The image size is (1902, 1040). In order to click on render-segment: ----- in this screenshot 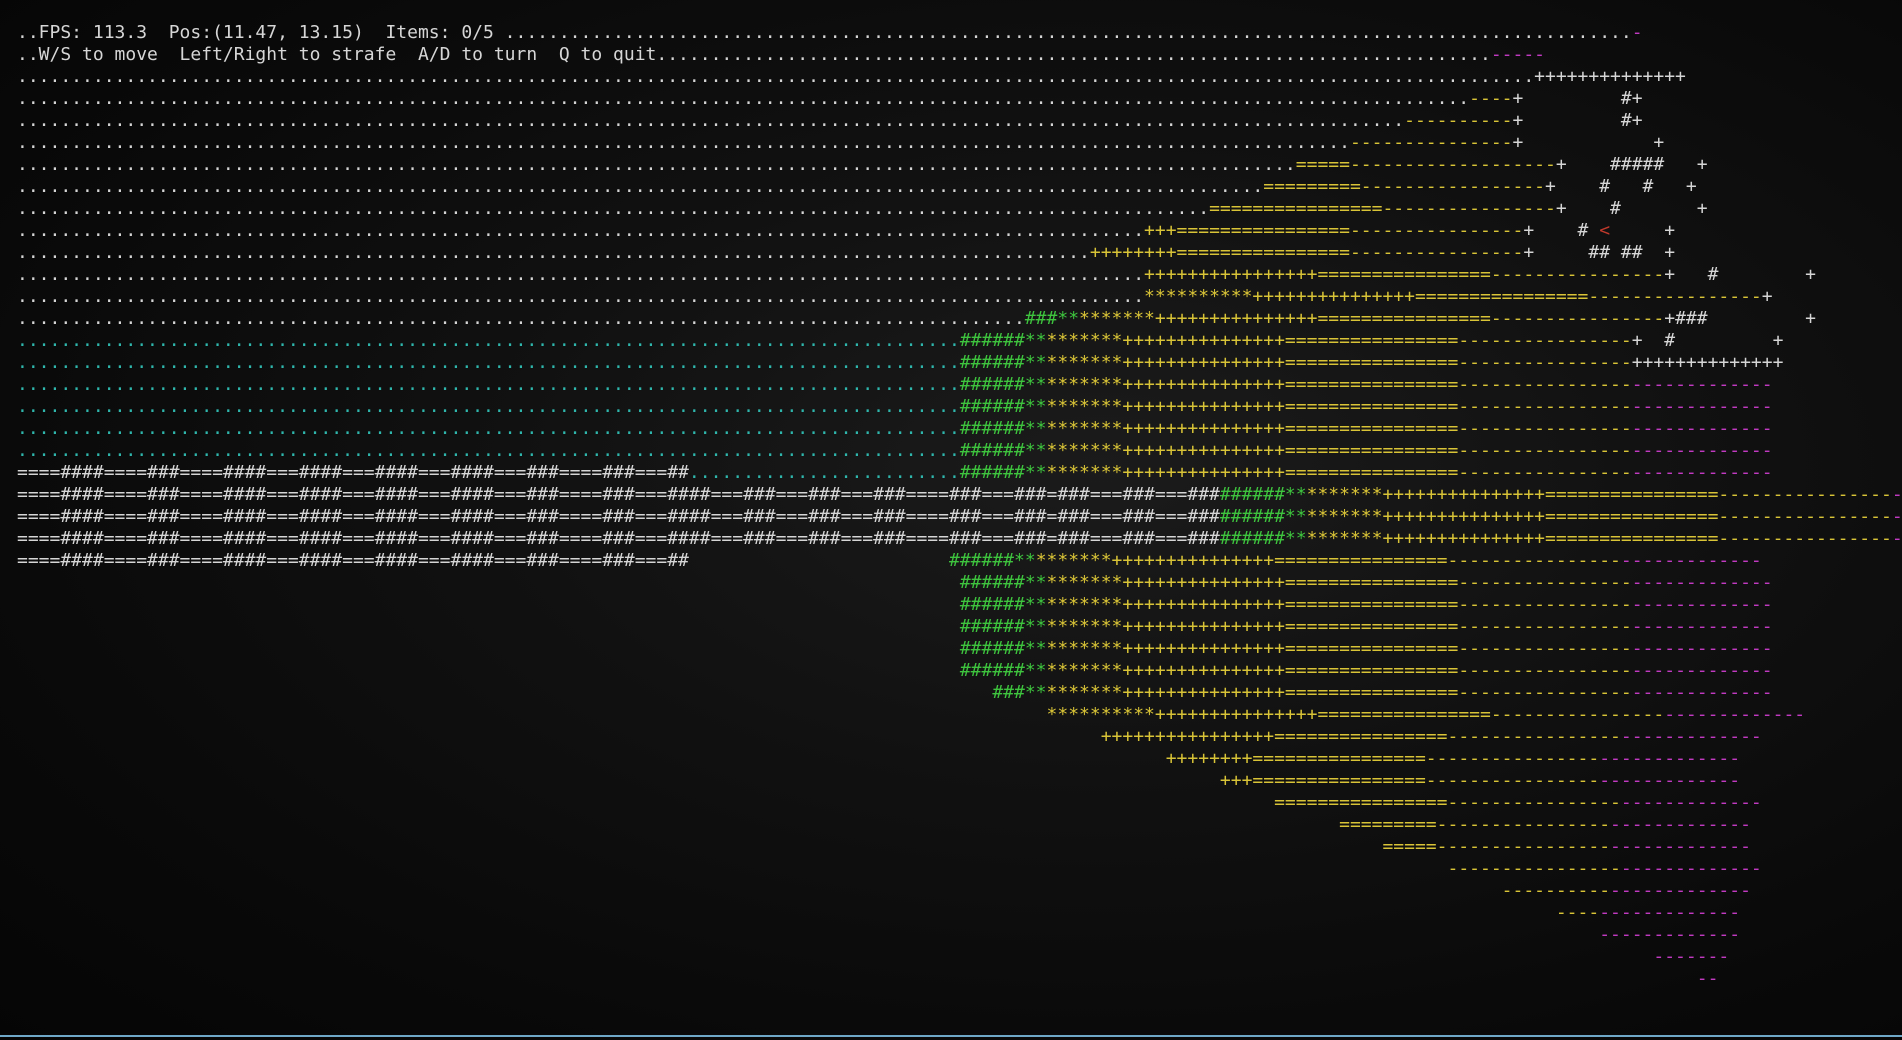, I will do `click(1518, 54)`.